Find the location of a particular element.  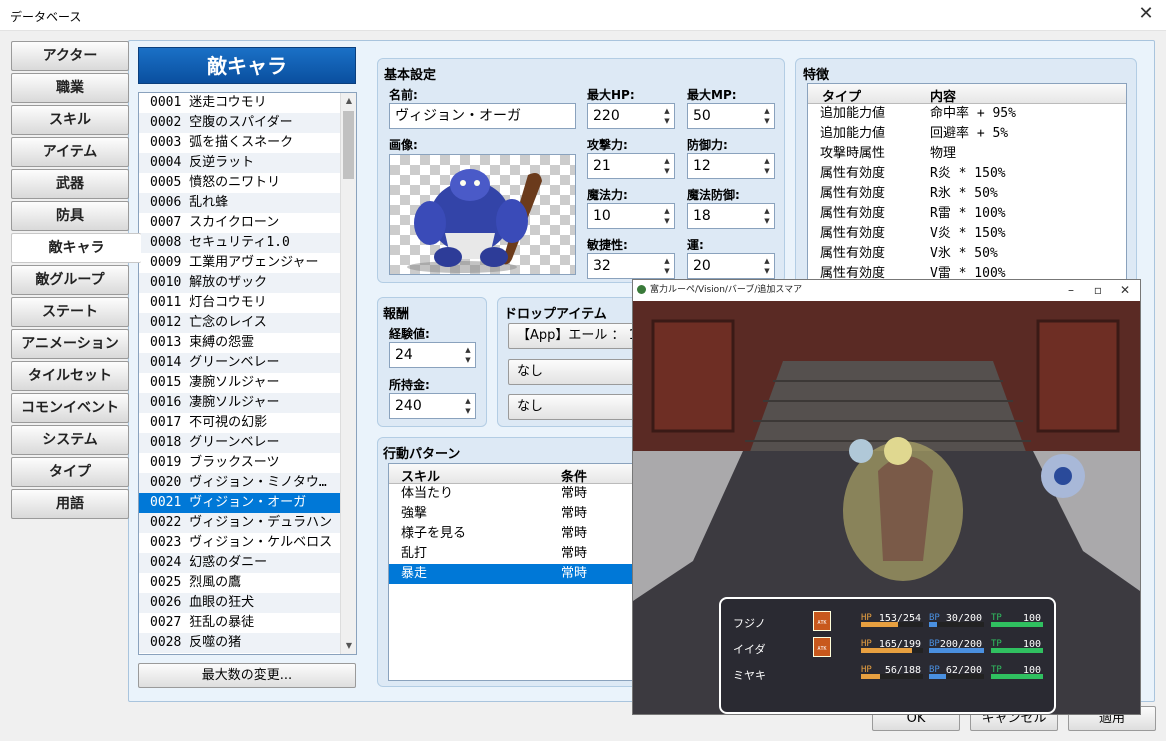

trait-row: 属性有効度 V炎 * 150% is located at coordinates (967, 234).